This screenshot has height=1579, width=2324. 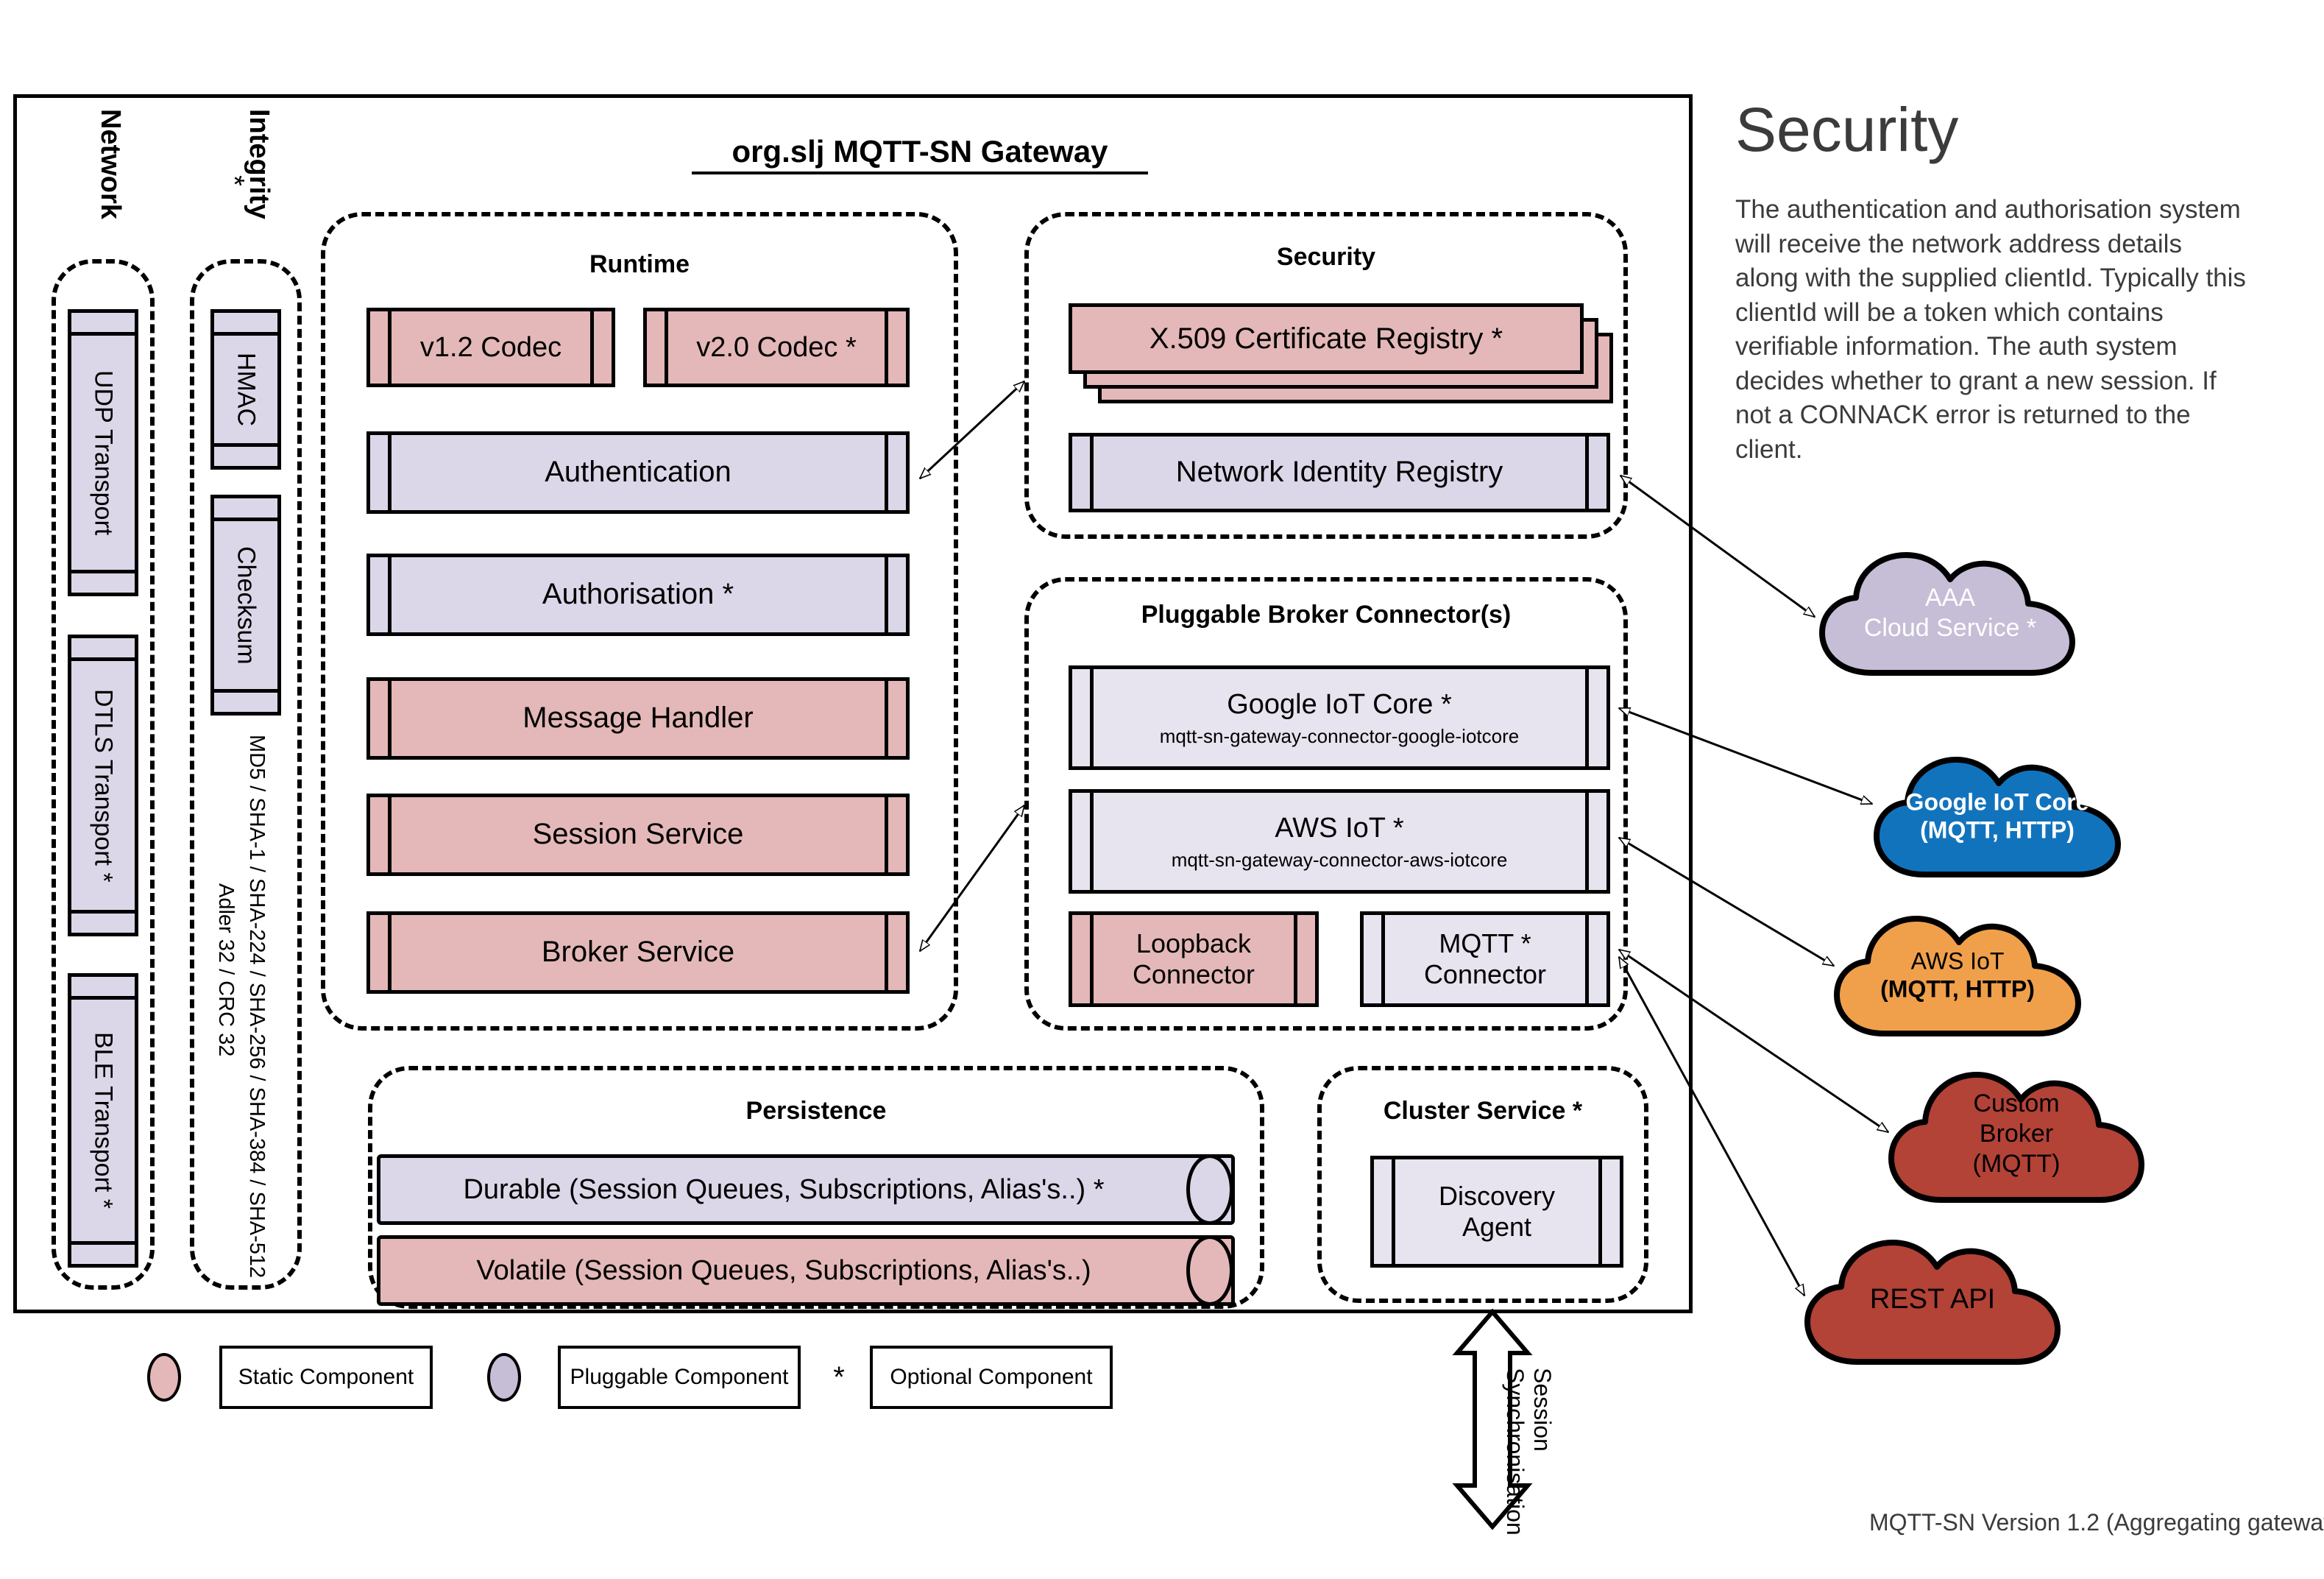 I want to click on component-sublabel: mqtt-sn-gateway-connector-google-iotcore, so click(x=1339, y=736).